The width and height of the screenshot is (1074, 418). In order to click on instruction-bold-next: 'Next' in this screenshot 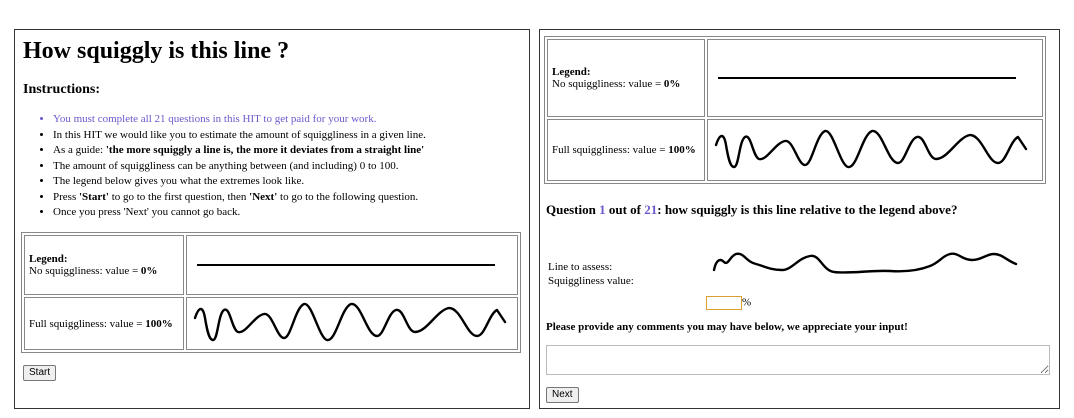, I will do `click(263, 196)`.